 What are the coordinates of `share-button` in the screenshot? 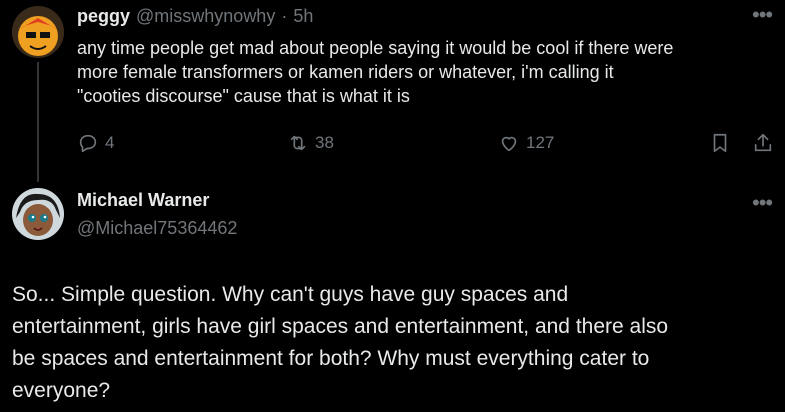 It's located at (763, 143).